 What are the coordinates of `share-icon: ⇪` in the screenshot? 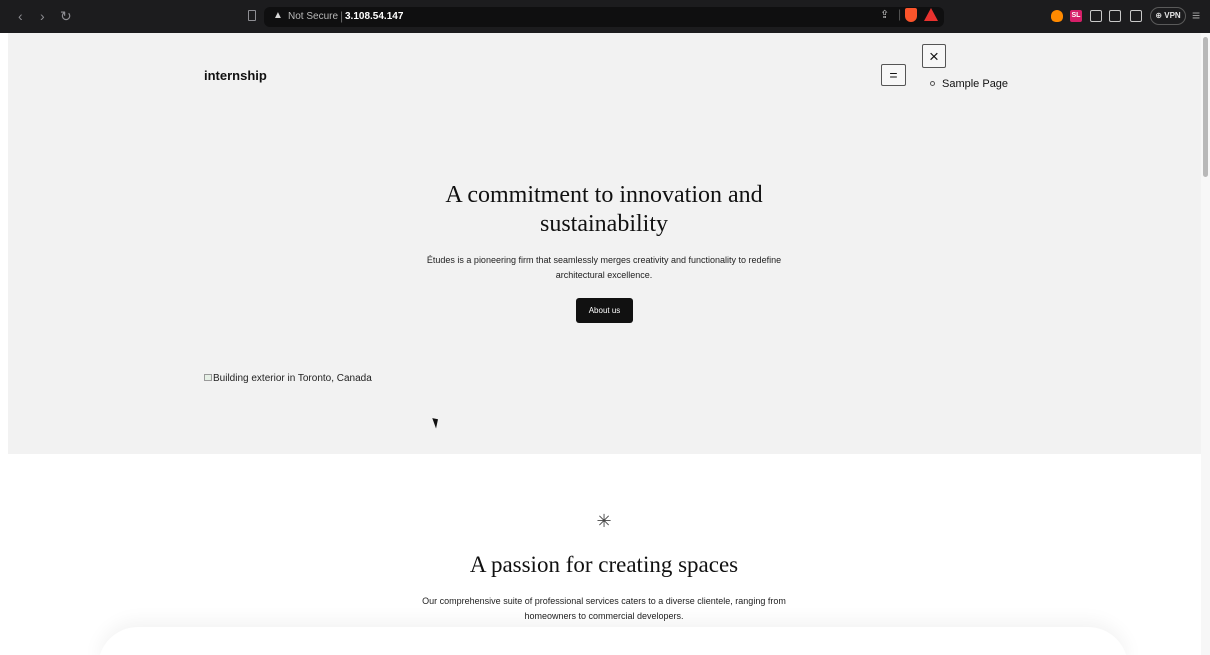 It's located at (884, 14).